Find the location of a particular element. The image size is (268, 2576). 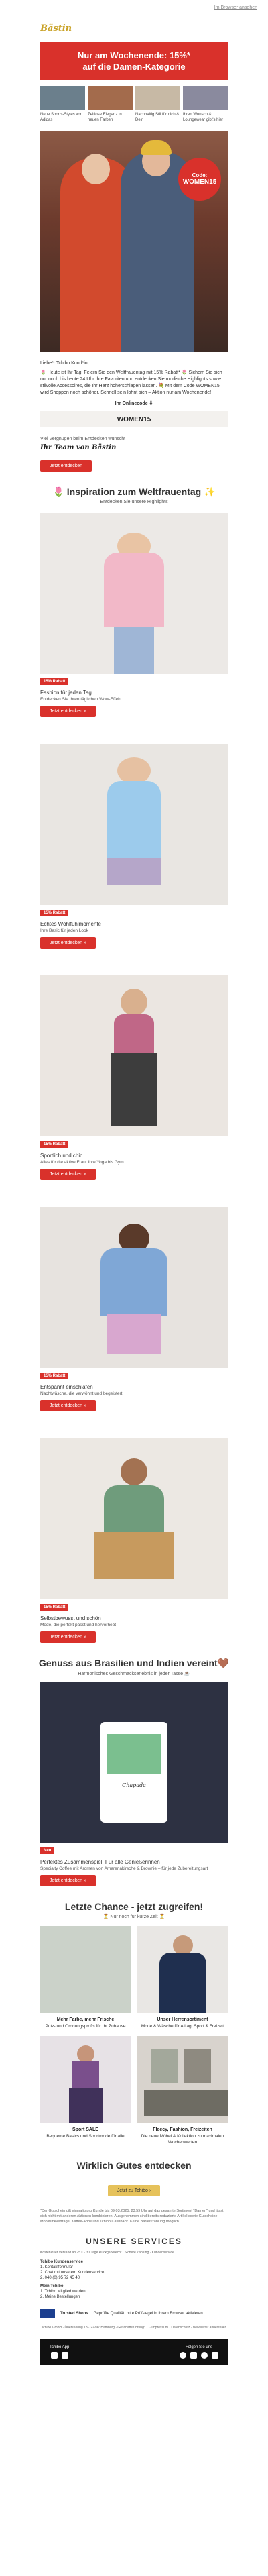

code-intro: Ihr Onlinecode ⬇ is located at coordinates (134, 403).